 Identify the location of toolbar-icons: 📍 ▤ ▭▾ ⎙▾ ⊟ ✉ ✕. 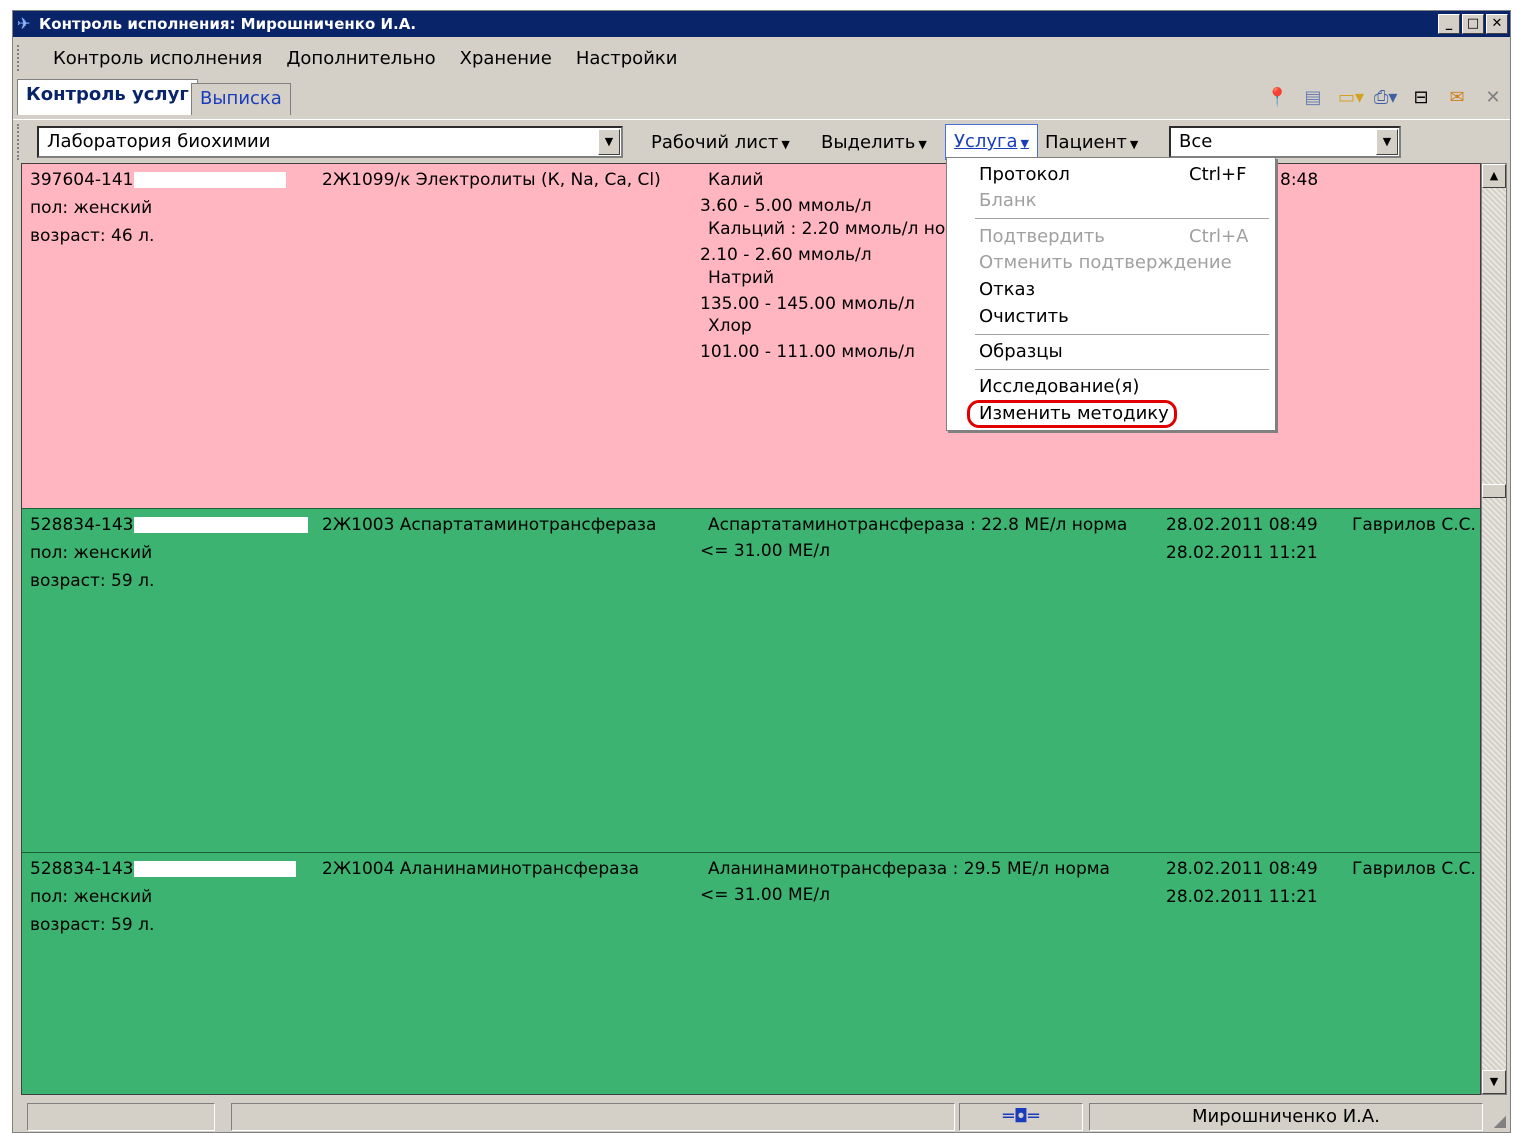
(1385, 98).